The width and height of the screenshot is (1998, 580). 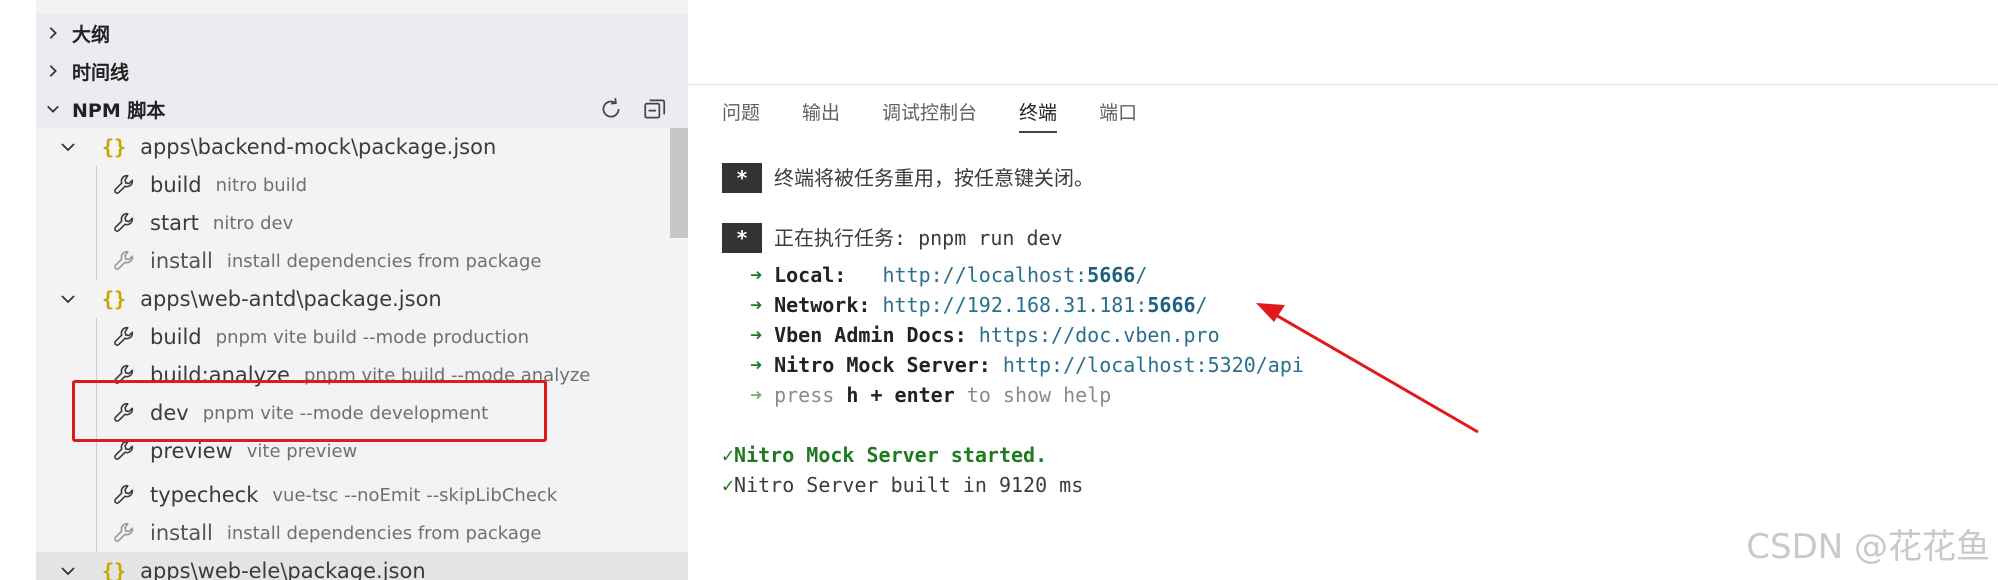 I want to click on terminal-line: ➜ Local: http://localhost:5666/, so click(x=948, y=275).